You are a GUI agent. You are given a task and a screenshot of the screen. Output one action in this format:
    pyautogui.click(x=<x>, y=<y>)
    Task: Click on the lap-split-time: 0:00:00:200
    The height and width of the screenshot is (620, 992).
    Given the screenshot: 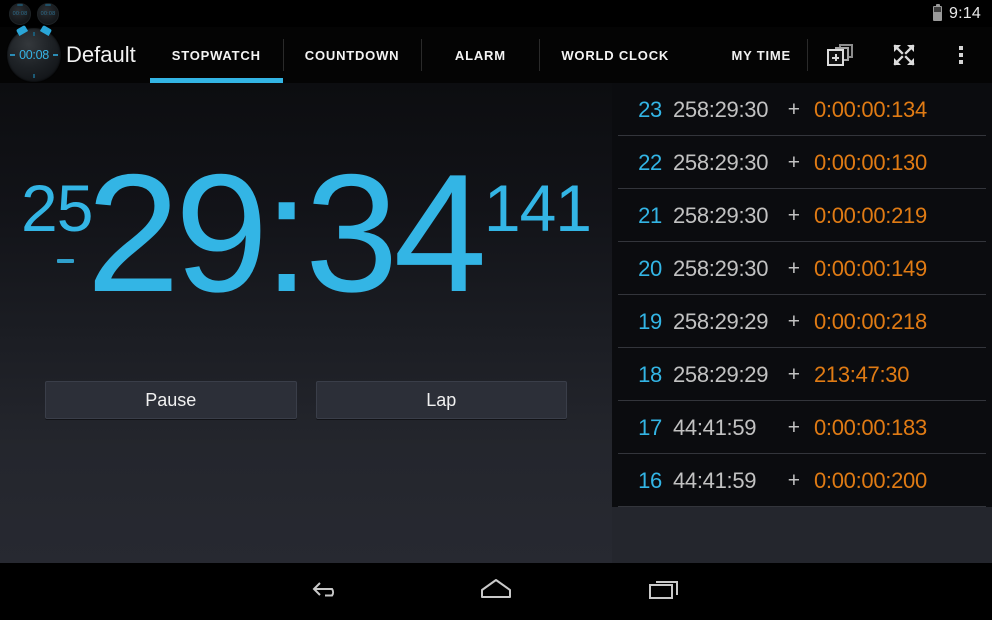 What is the action you would take?
    pyautogui.click(x=870, y=480)
    